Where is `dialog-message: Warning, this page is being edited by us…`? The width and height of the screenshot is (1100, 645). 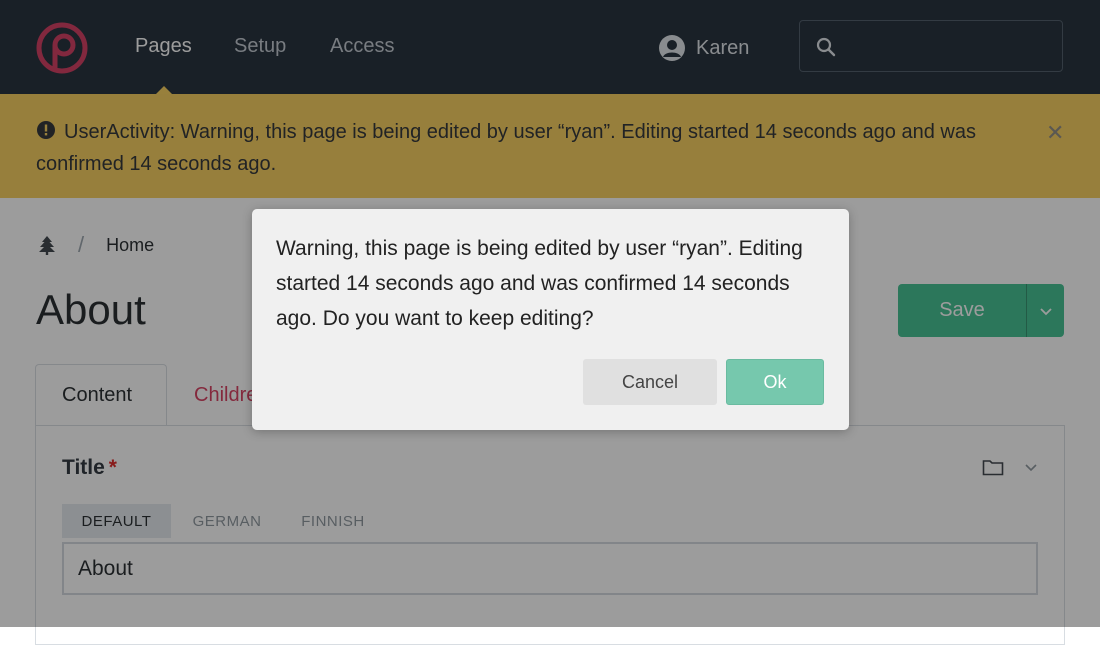 dialog-message: Warning, this page is being edited by us… is located at coordinates (539, 283).